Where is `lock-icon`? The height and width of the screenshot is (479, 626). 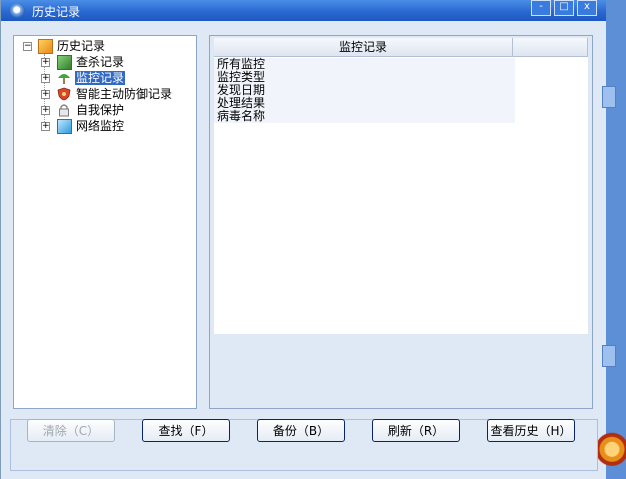
lock-icon is located at coordinates (63, 110).